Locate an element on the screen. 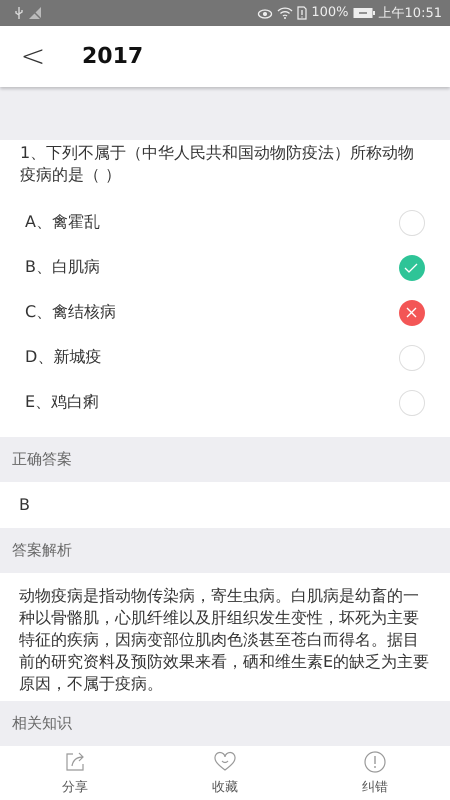 The image size is (450, 800). answer-option: B、白肌病 is located at coordinates (225, 267).